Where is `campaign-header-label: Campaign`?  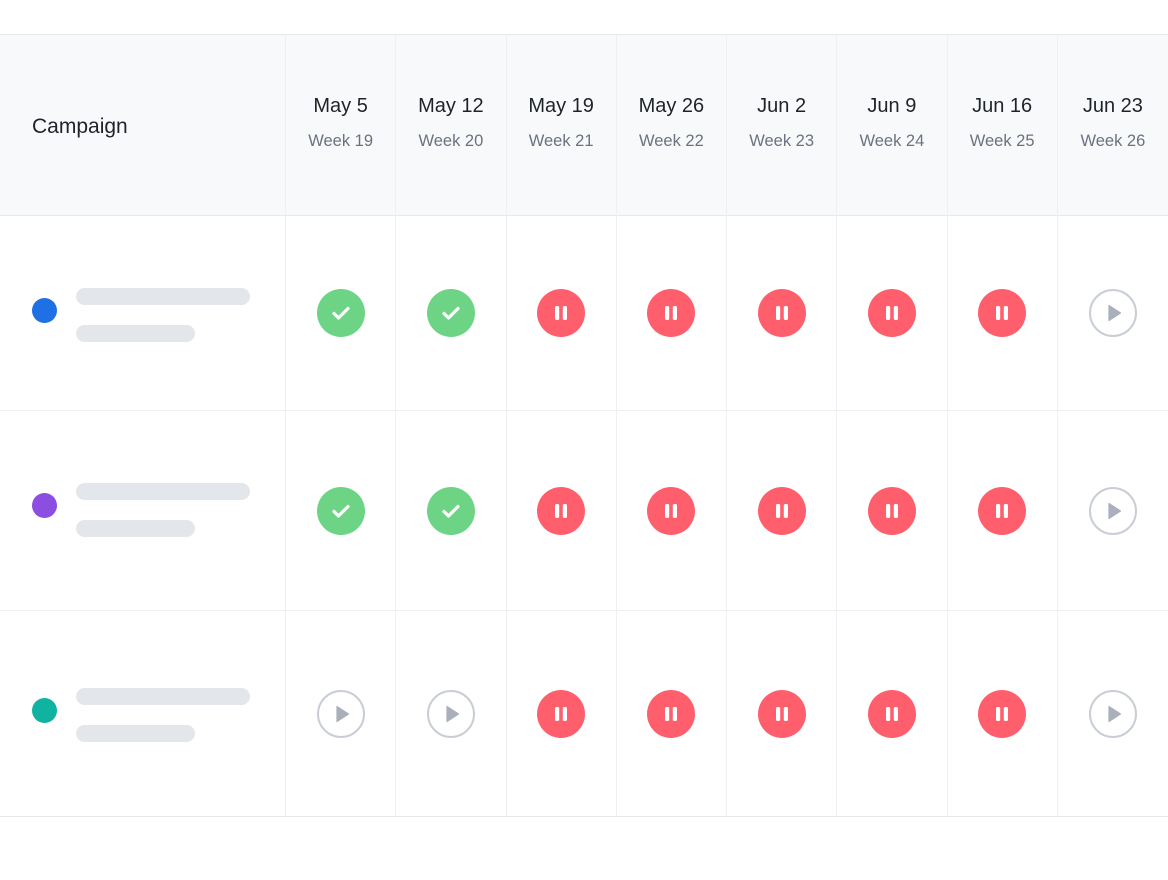
campaign-header-label: Campaign is located at coordinates (80, 126).